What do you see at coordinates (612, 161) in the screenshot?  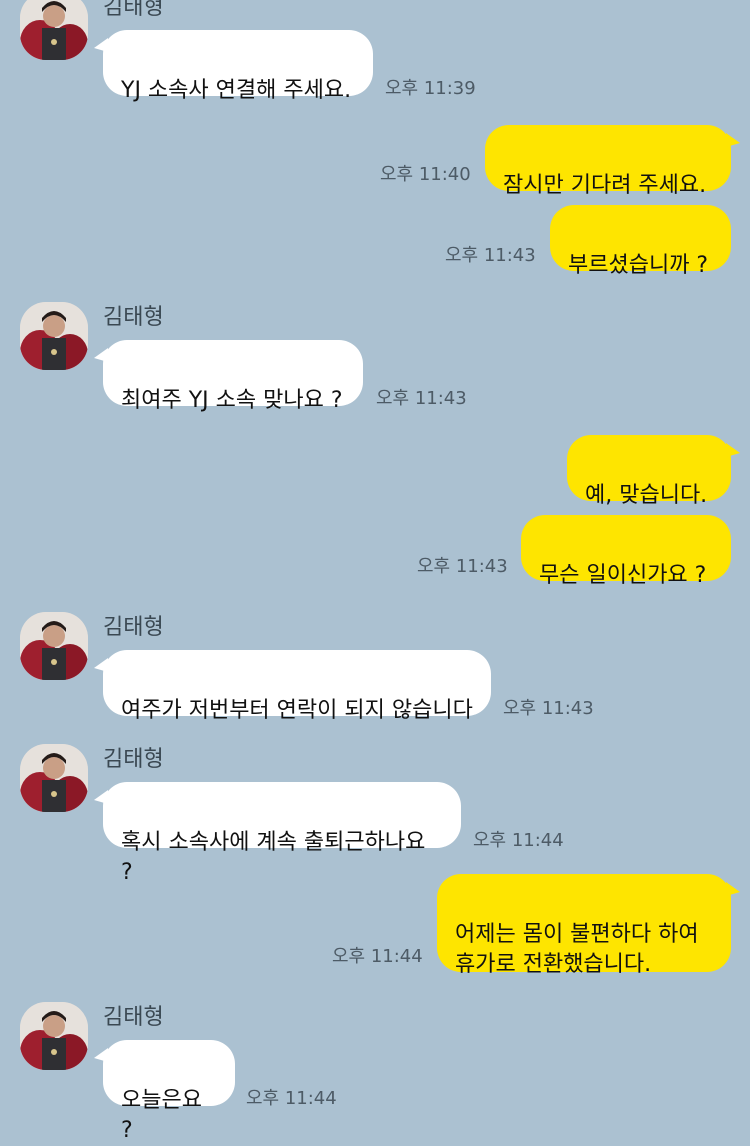 I see `message-bubble-outgoing: 잠시만 기다려 주세요.` at bounding box center [612, 161].